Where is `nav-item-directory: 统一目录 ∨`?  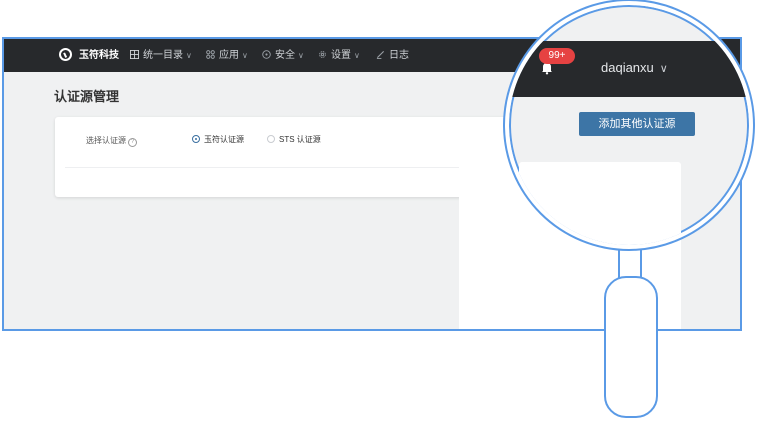 nav-item-directory: 统一目录 ∨ is located at coordinates (161, 55).